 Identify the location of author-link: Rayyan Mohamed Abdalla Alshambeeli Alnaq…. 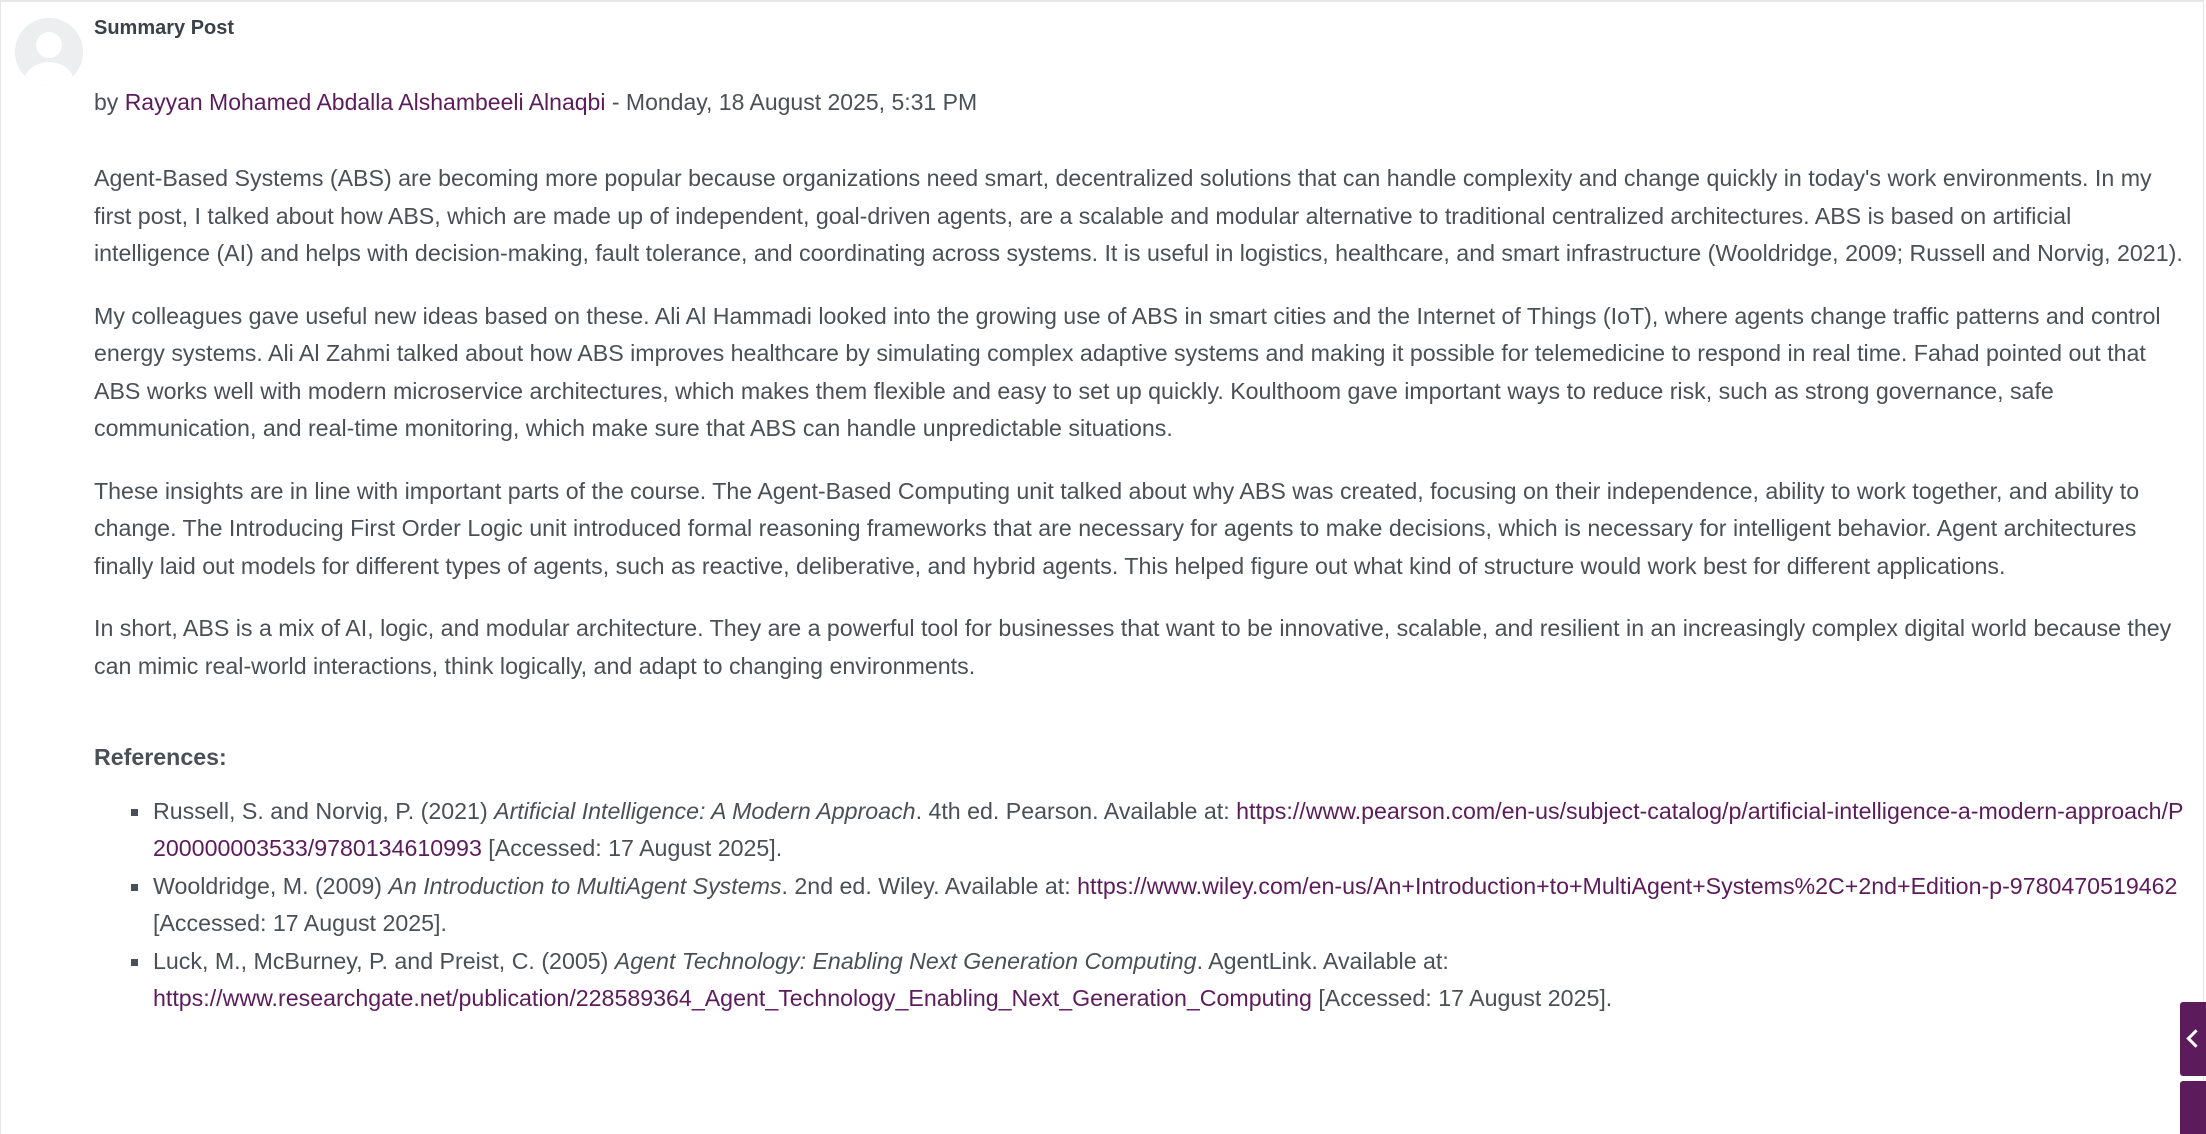
(365, 102).